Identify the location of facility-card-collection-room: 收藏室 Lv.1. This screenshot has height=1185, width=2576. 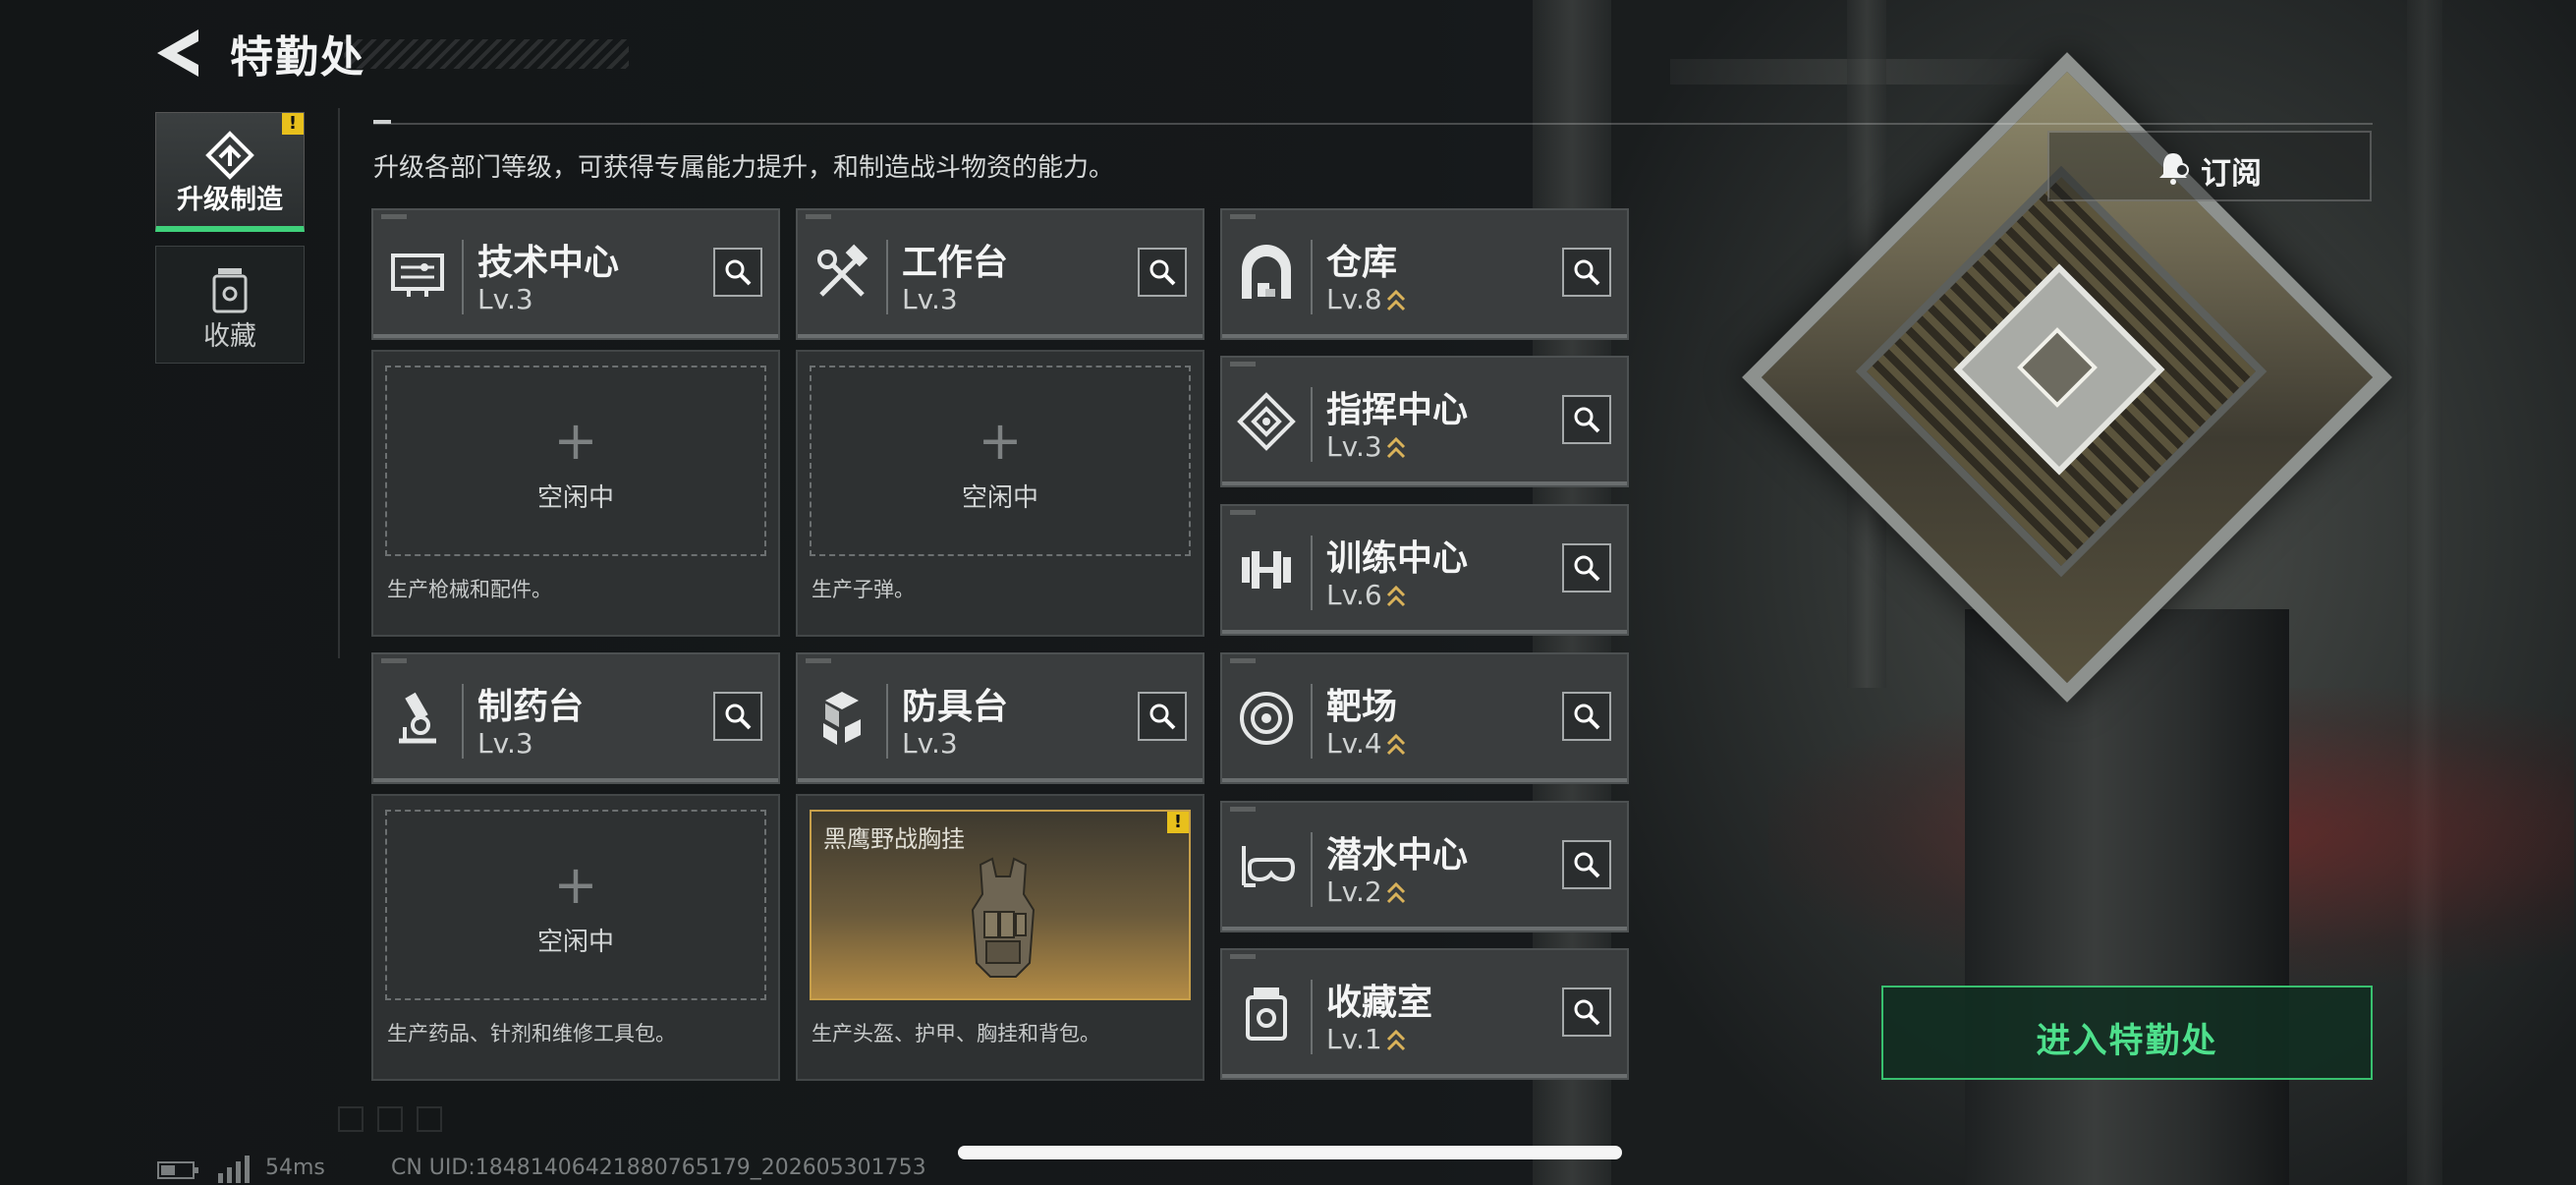
(1424, 1014).